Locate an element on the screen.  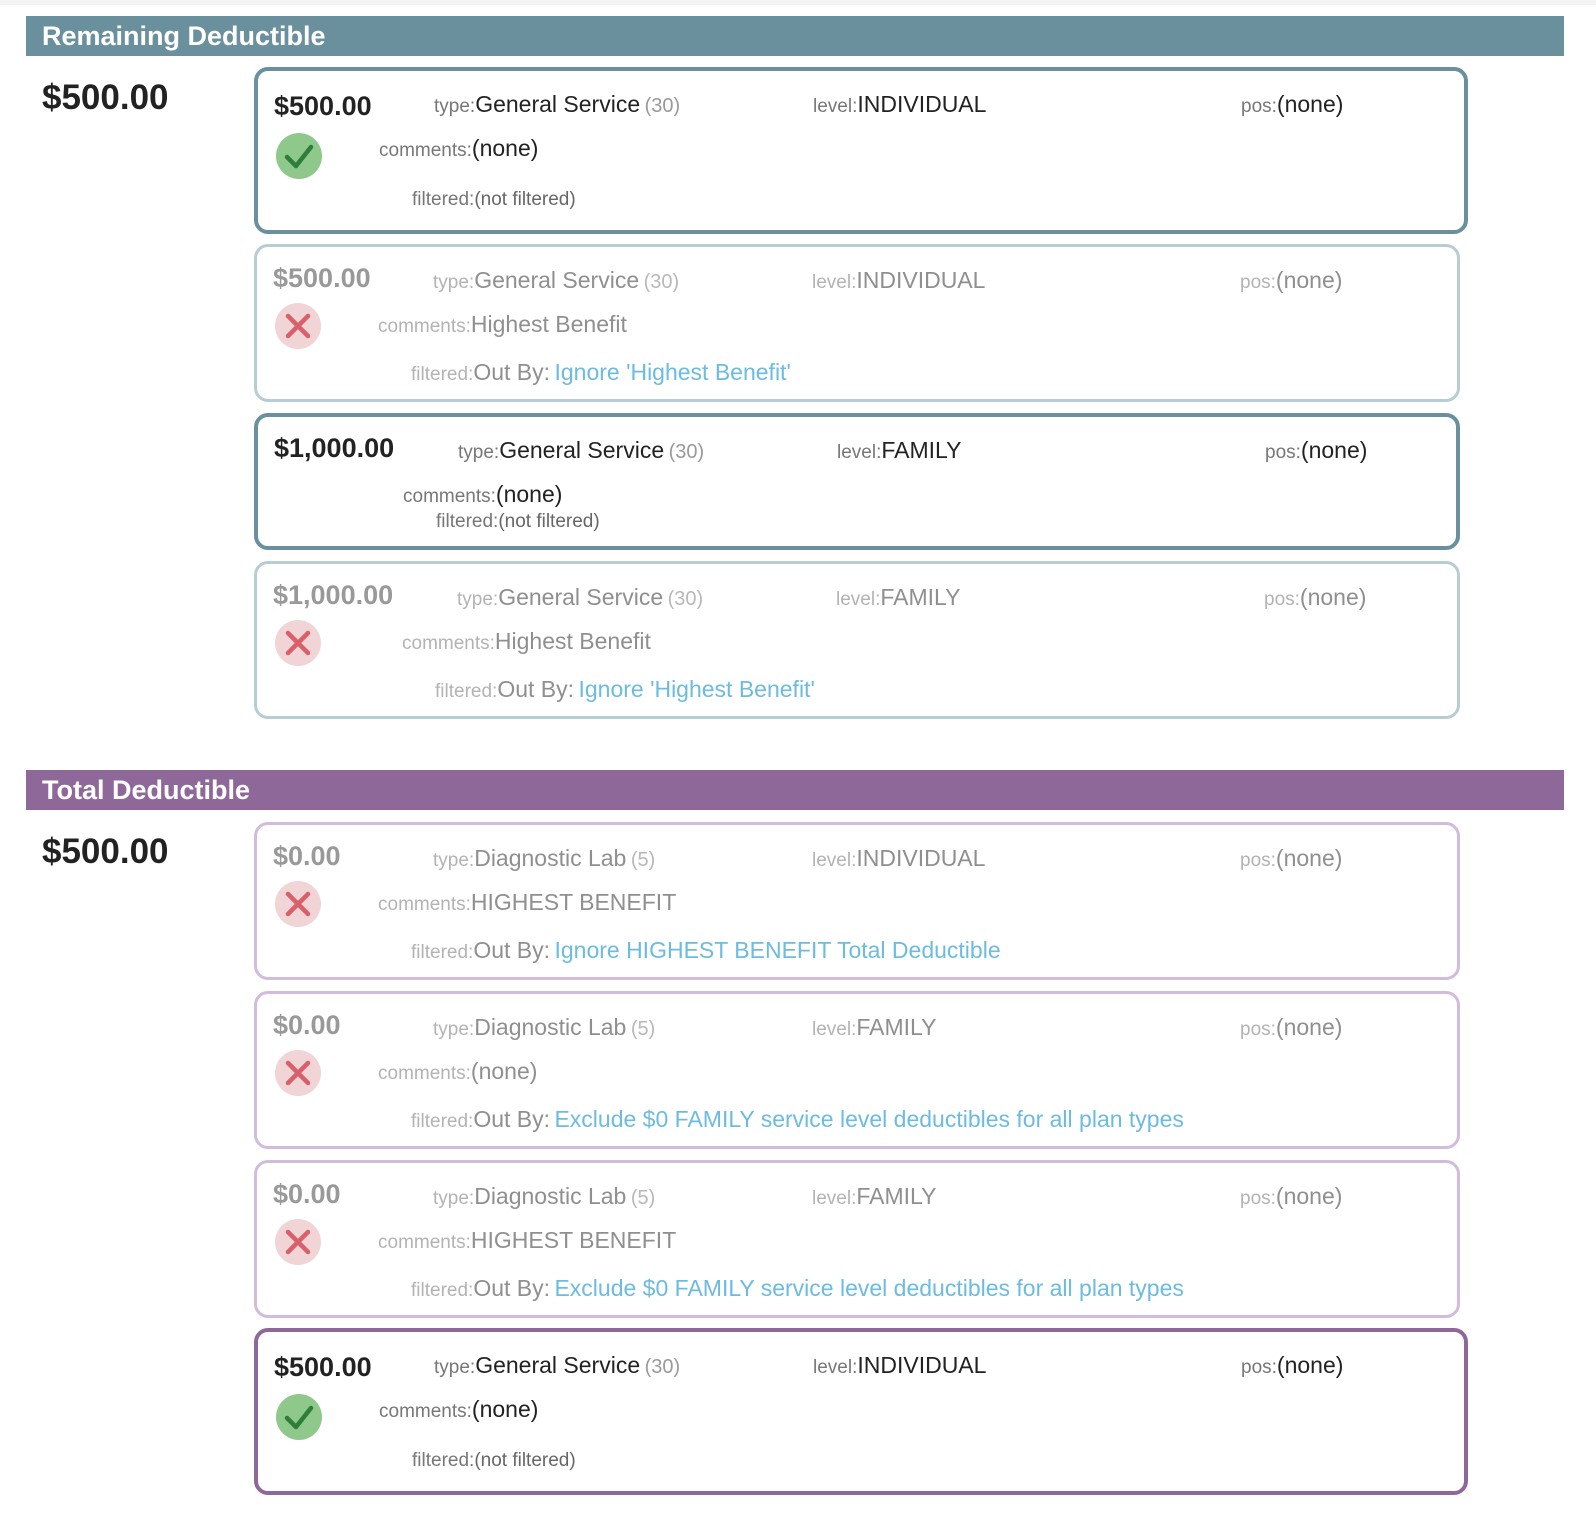
comments-value: Highest Benefit is located at coordinates (548, 324).